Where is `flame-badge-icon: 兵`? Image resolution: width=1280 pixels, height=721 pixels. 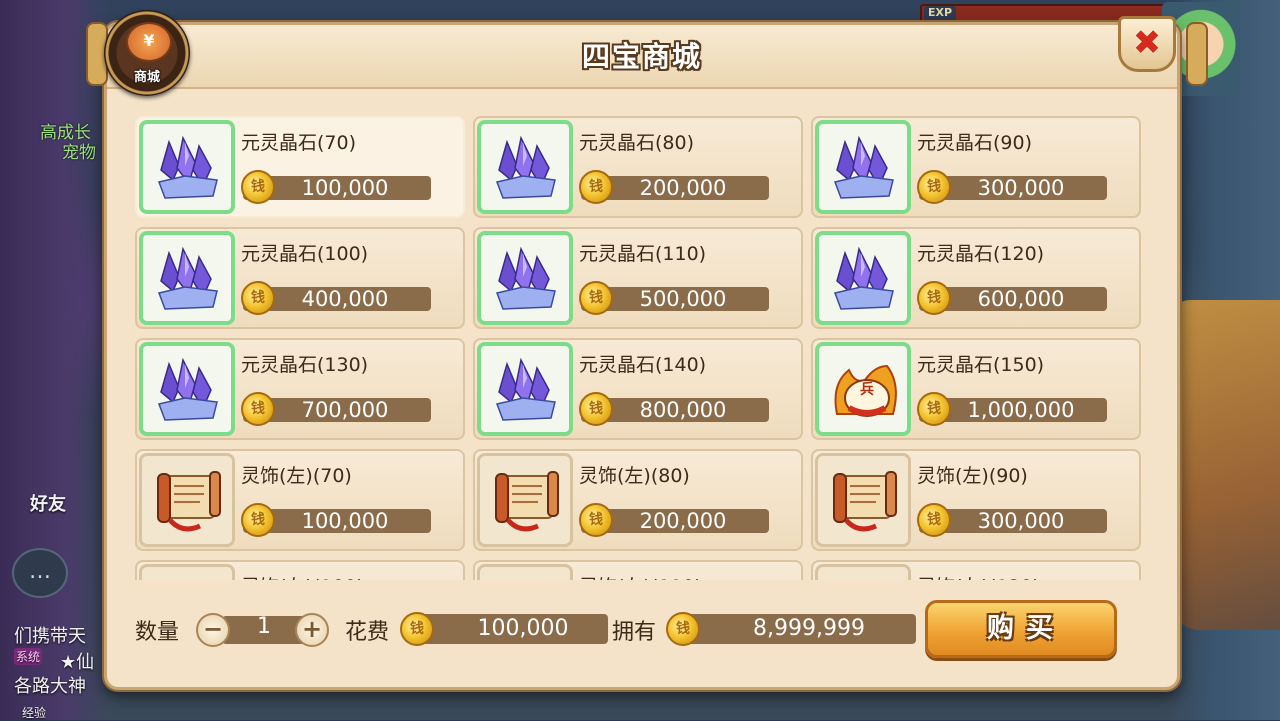
flame-badge-icon: 兵 is located at coordinates (865, 390).